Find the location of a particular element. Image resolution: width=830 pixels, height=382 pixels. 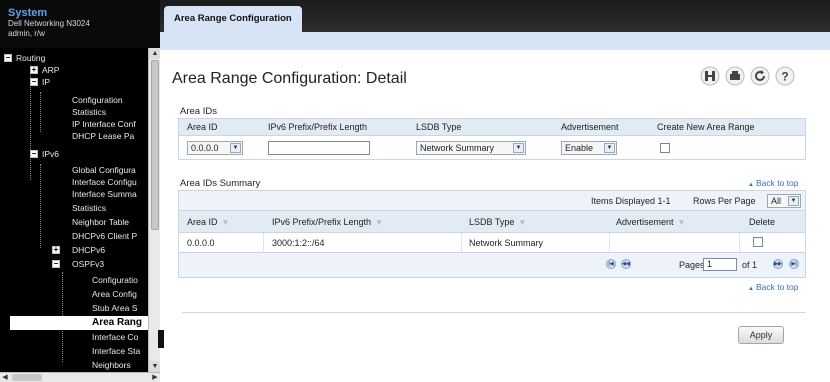

panel-splitter is located at coordinates (161, 339).